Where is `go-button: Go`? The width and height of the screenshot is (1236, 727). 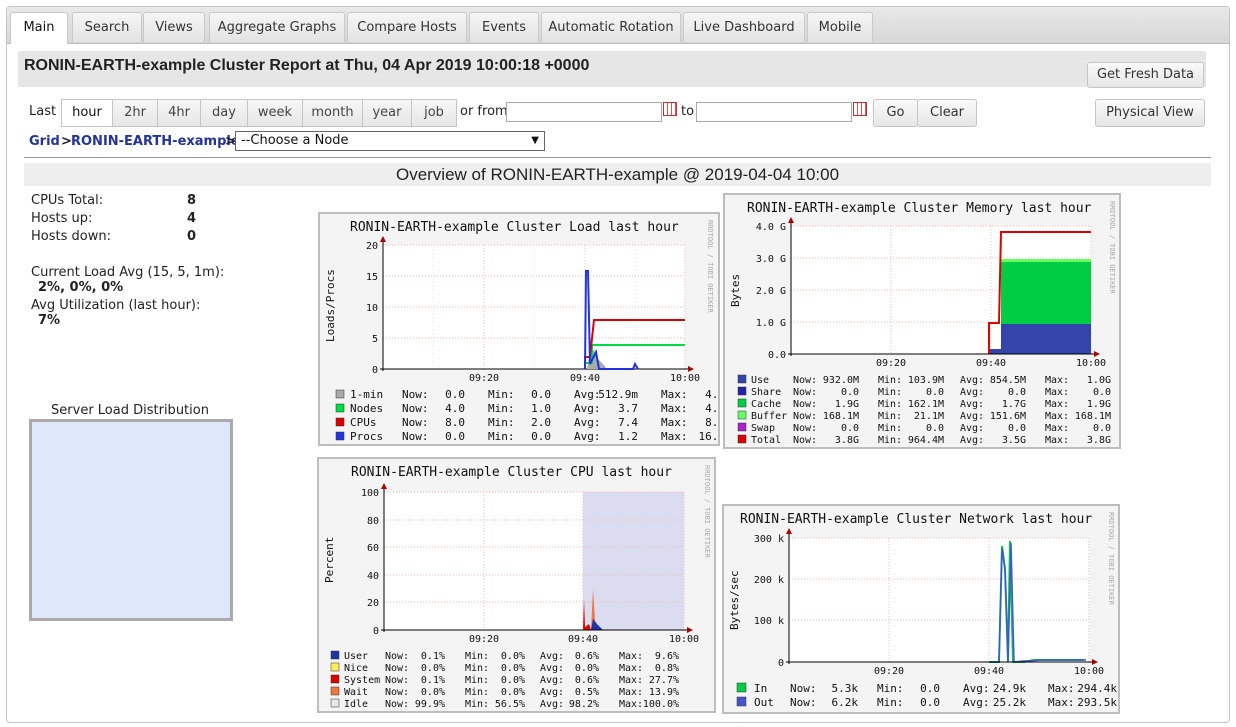
go-button: Go is located at coordinates (895, 113).